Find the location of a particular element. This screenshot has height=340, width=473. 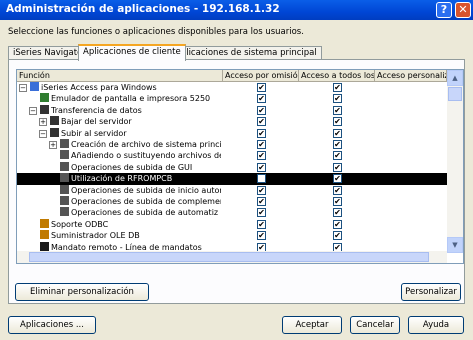

accept-button: Aceptar is located at coordinates (312, 325).